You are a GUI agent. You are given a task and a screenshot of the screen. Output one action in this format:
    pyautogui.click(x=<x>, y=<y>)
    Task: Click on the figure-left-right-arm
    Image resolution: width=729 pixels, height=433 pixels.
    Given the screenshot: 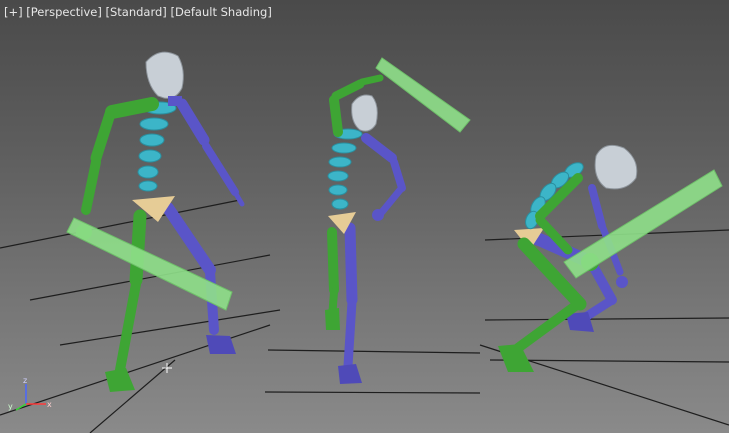 What is the action you would take?
    pyautogui.click(x=210, y=152)
    